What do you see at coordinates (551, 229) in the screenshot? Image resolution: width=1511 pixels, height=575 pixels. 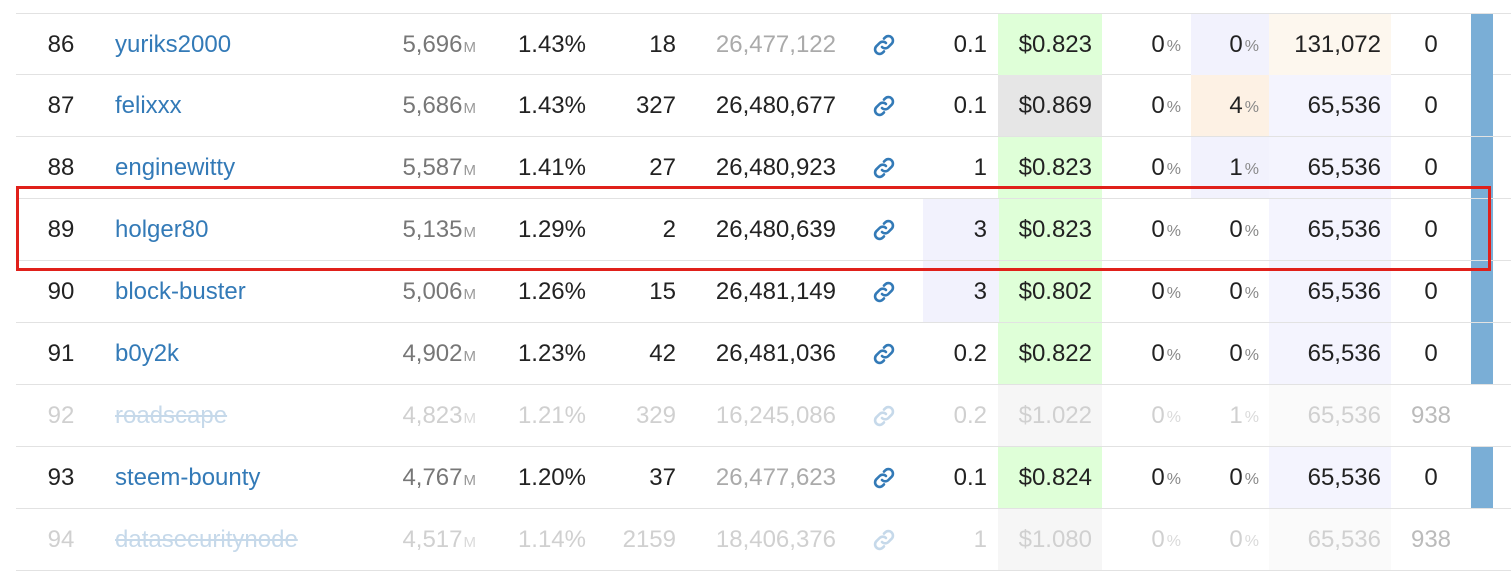 I see `vote-percent: 1.29%` at bounding box center [551, 229].